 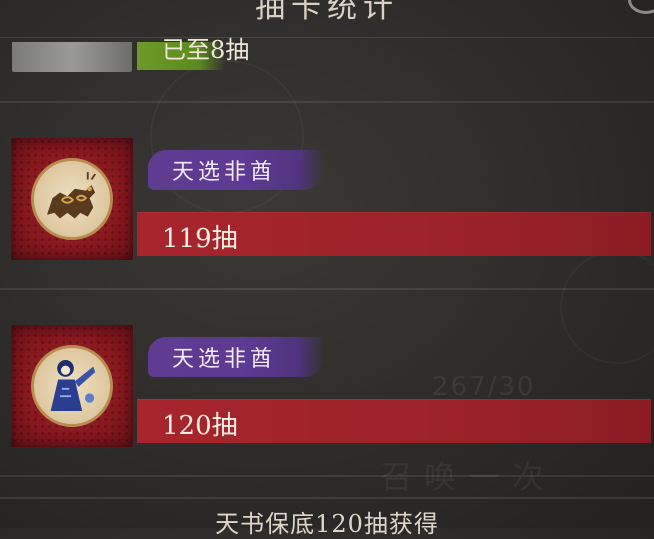 I want to click on qilin-beast-icon, so click(x=72, y=199).